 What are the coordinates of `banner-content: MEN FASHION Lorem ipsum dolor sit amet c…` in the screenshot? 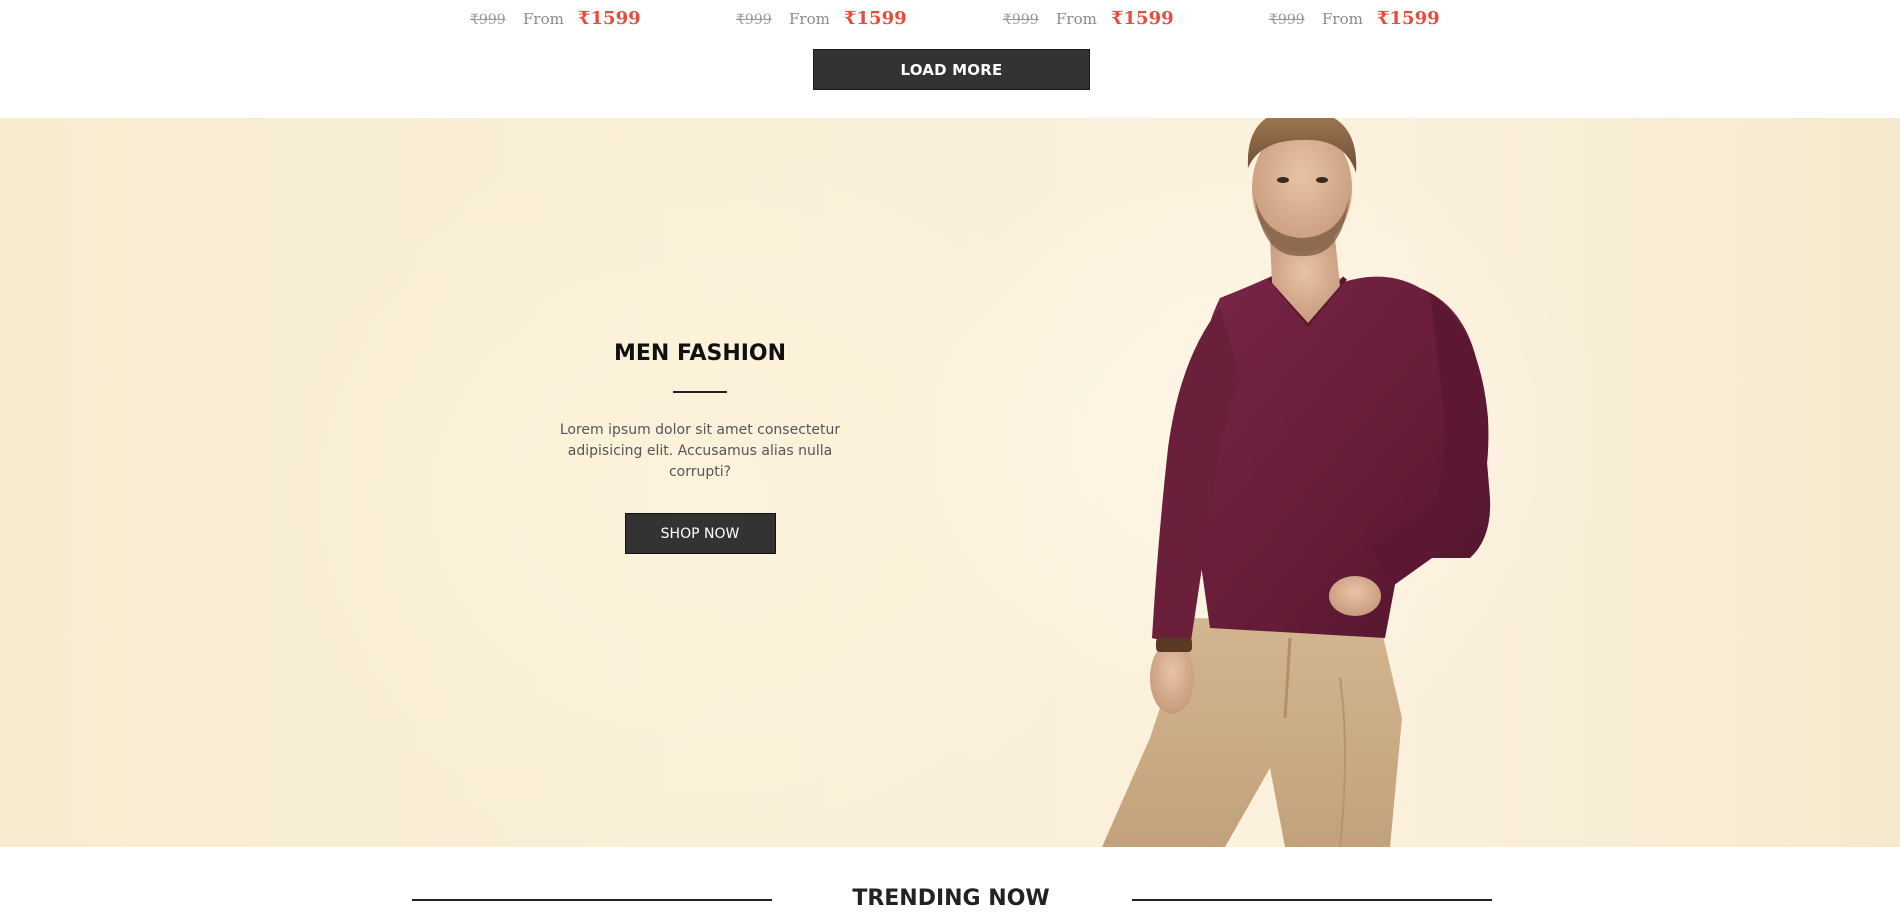 It's located at (700, 446).